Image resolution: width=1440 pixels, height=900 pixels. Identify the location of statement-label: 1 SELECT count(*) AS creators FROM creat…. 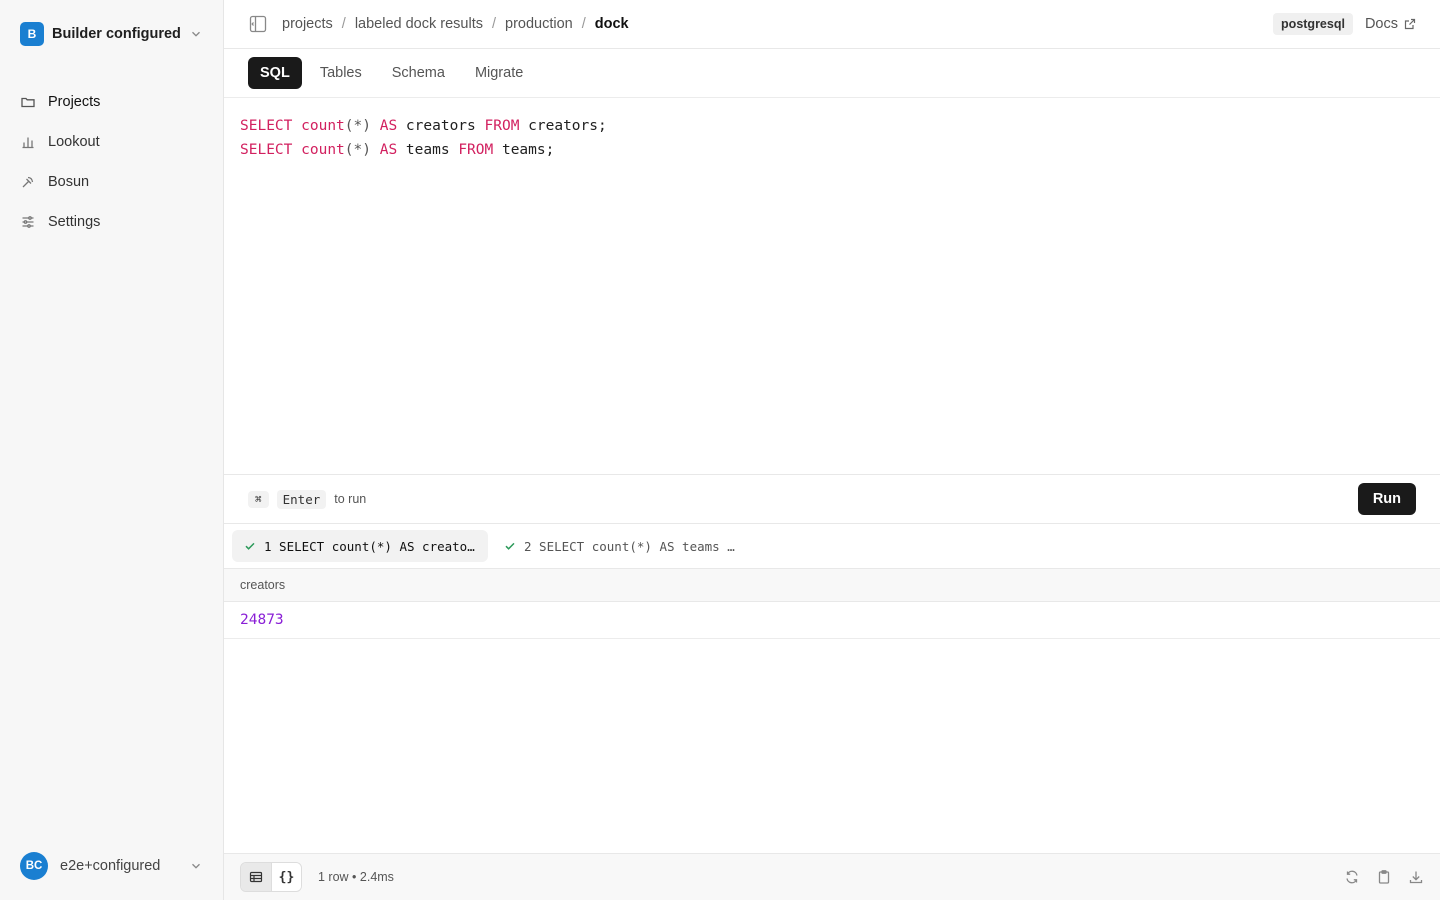
(370, 546).